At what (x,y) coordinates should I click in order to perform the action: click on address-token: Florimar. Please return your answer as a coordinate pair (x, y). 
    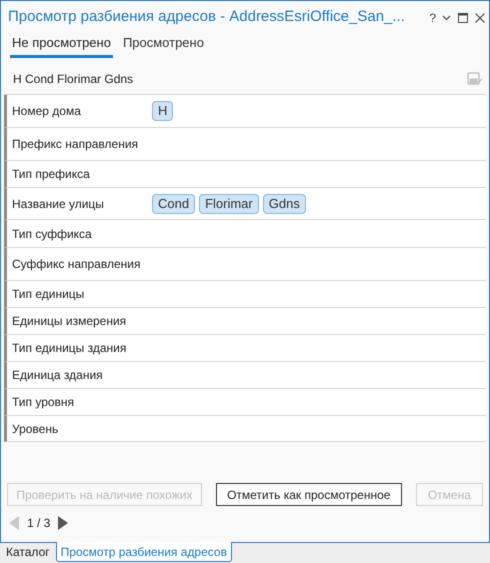
    Looking at the image, I should click on (229, 204).